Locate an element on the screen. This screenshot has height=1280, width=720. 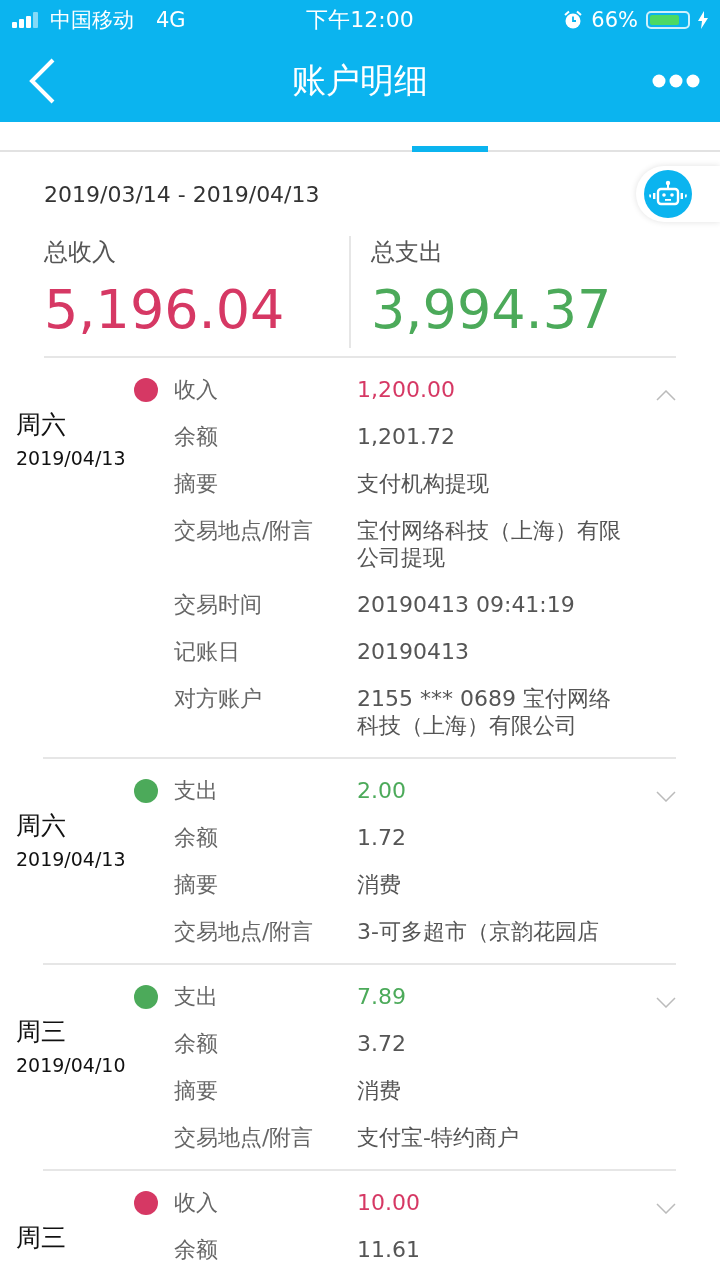
more-button is located at coordinates (676, 81).